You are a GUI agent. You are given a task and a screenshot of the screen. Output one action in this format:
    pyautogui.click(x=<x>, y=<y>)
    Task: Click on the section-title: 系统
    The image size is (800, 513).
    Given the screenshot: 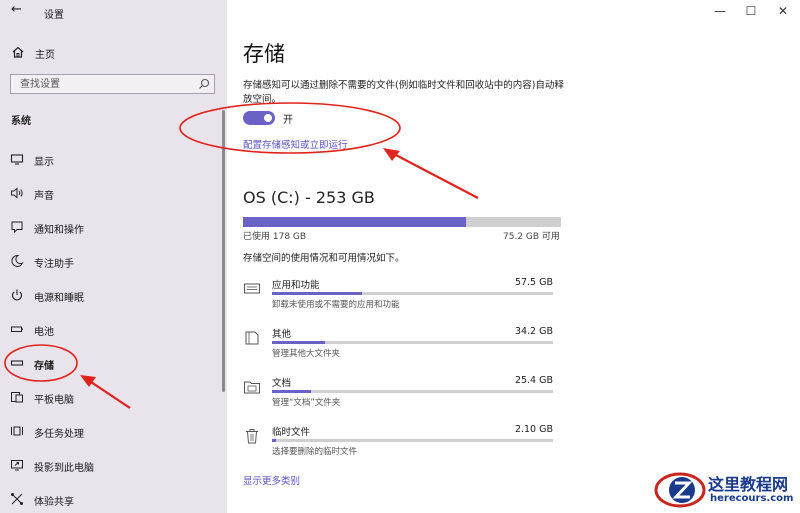 What is the action you would take?
    pyautogui.click(x=21, y=121)
    